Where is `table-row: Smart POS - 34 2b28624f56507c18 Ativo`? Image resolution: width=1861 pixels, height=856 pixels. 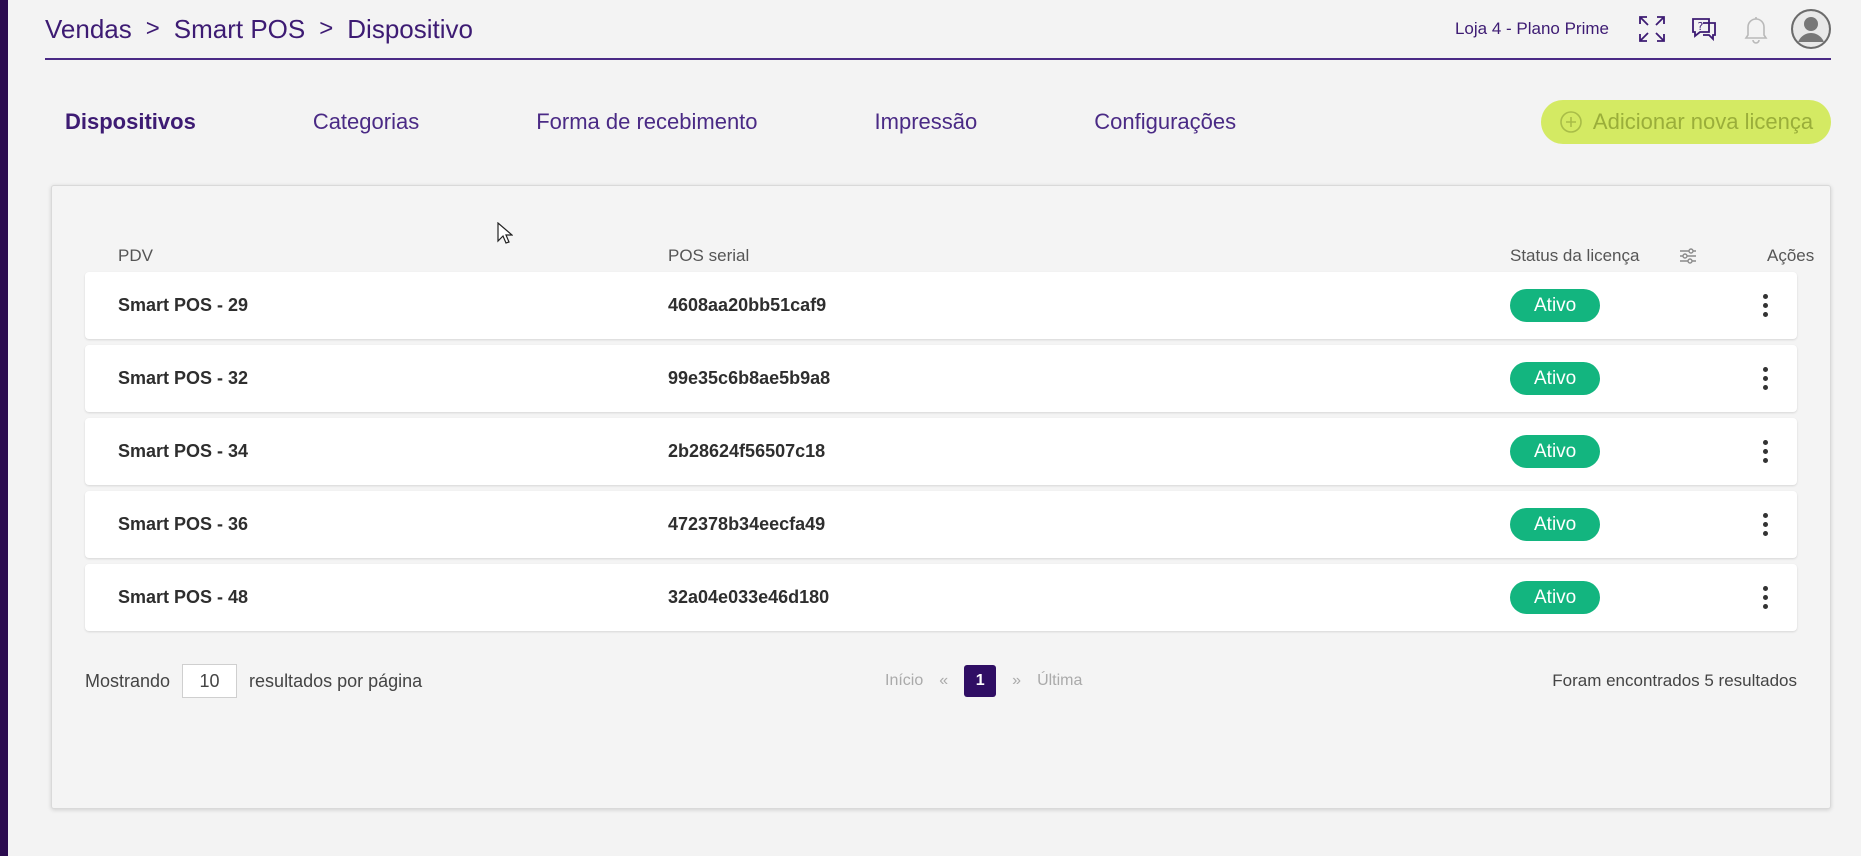
table-row: Smart POS - 34 2b28624f56507c18 Ativo is located at coordinates (941, 451).